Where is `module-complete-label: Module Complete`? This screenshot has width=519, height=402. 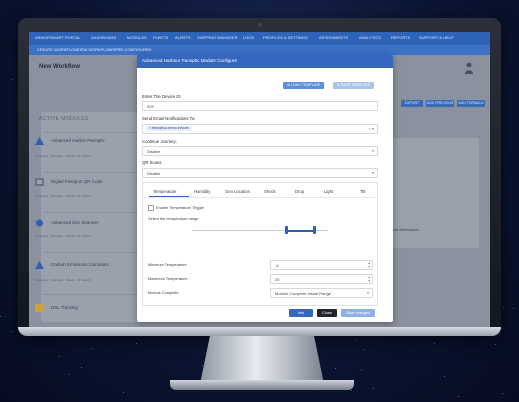 module-complete-label: Module Complete is located at coordinates (163, 292).